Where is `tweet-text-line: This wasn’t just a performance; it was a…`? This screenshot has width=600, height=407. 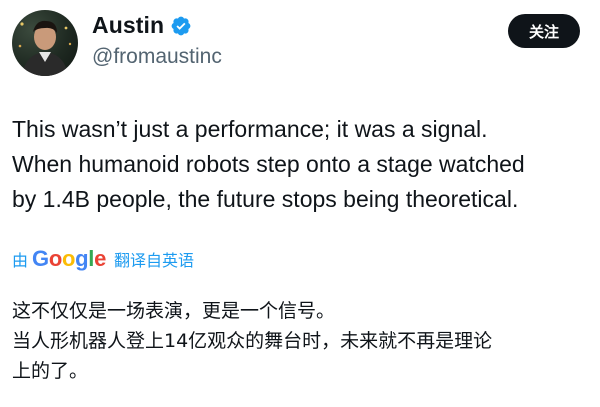 tweet-text-line: This wasn’t just a performance; it was a… is located at coordinates (250, 129).